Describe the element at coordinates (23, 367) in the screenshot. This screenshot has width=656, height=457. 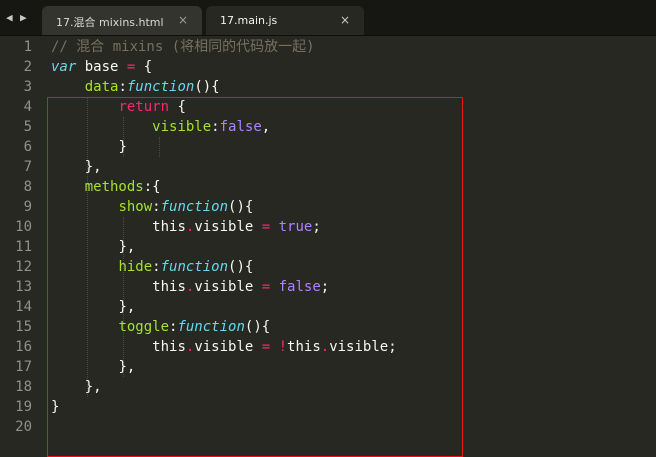
I see `line-number: 17` at that location.